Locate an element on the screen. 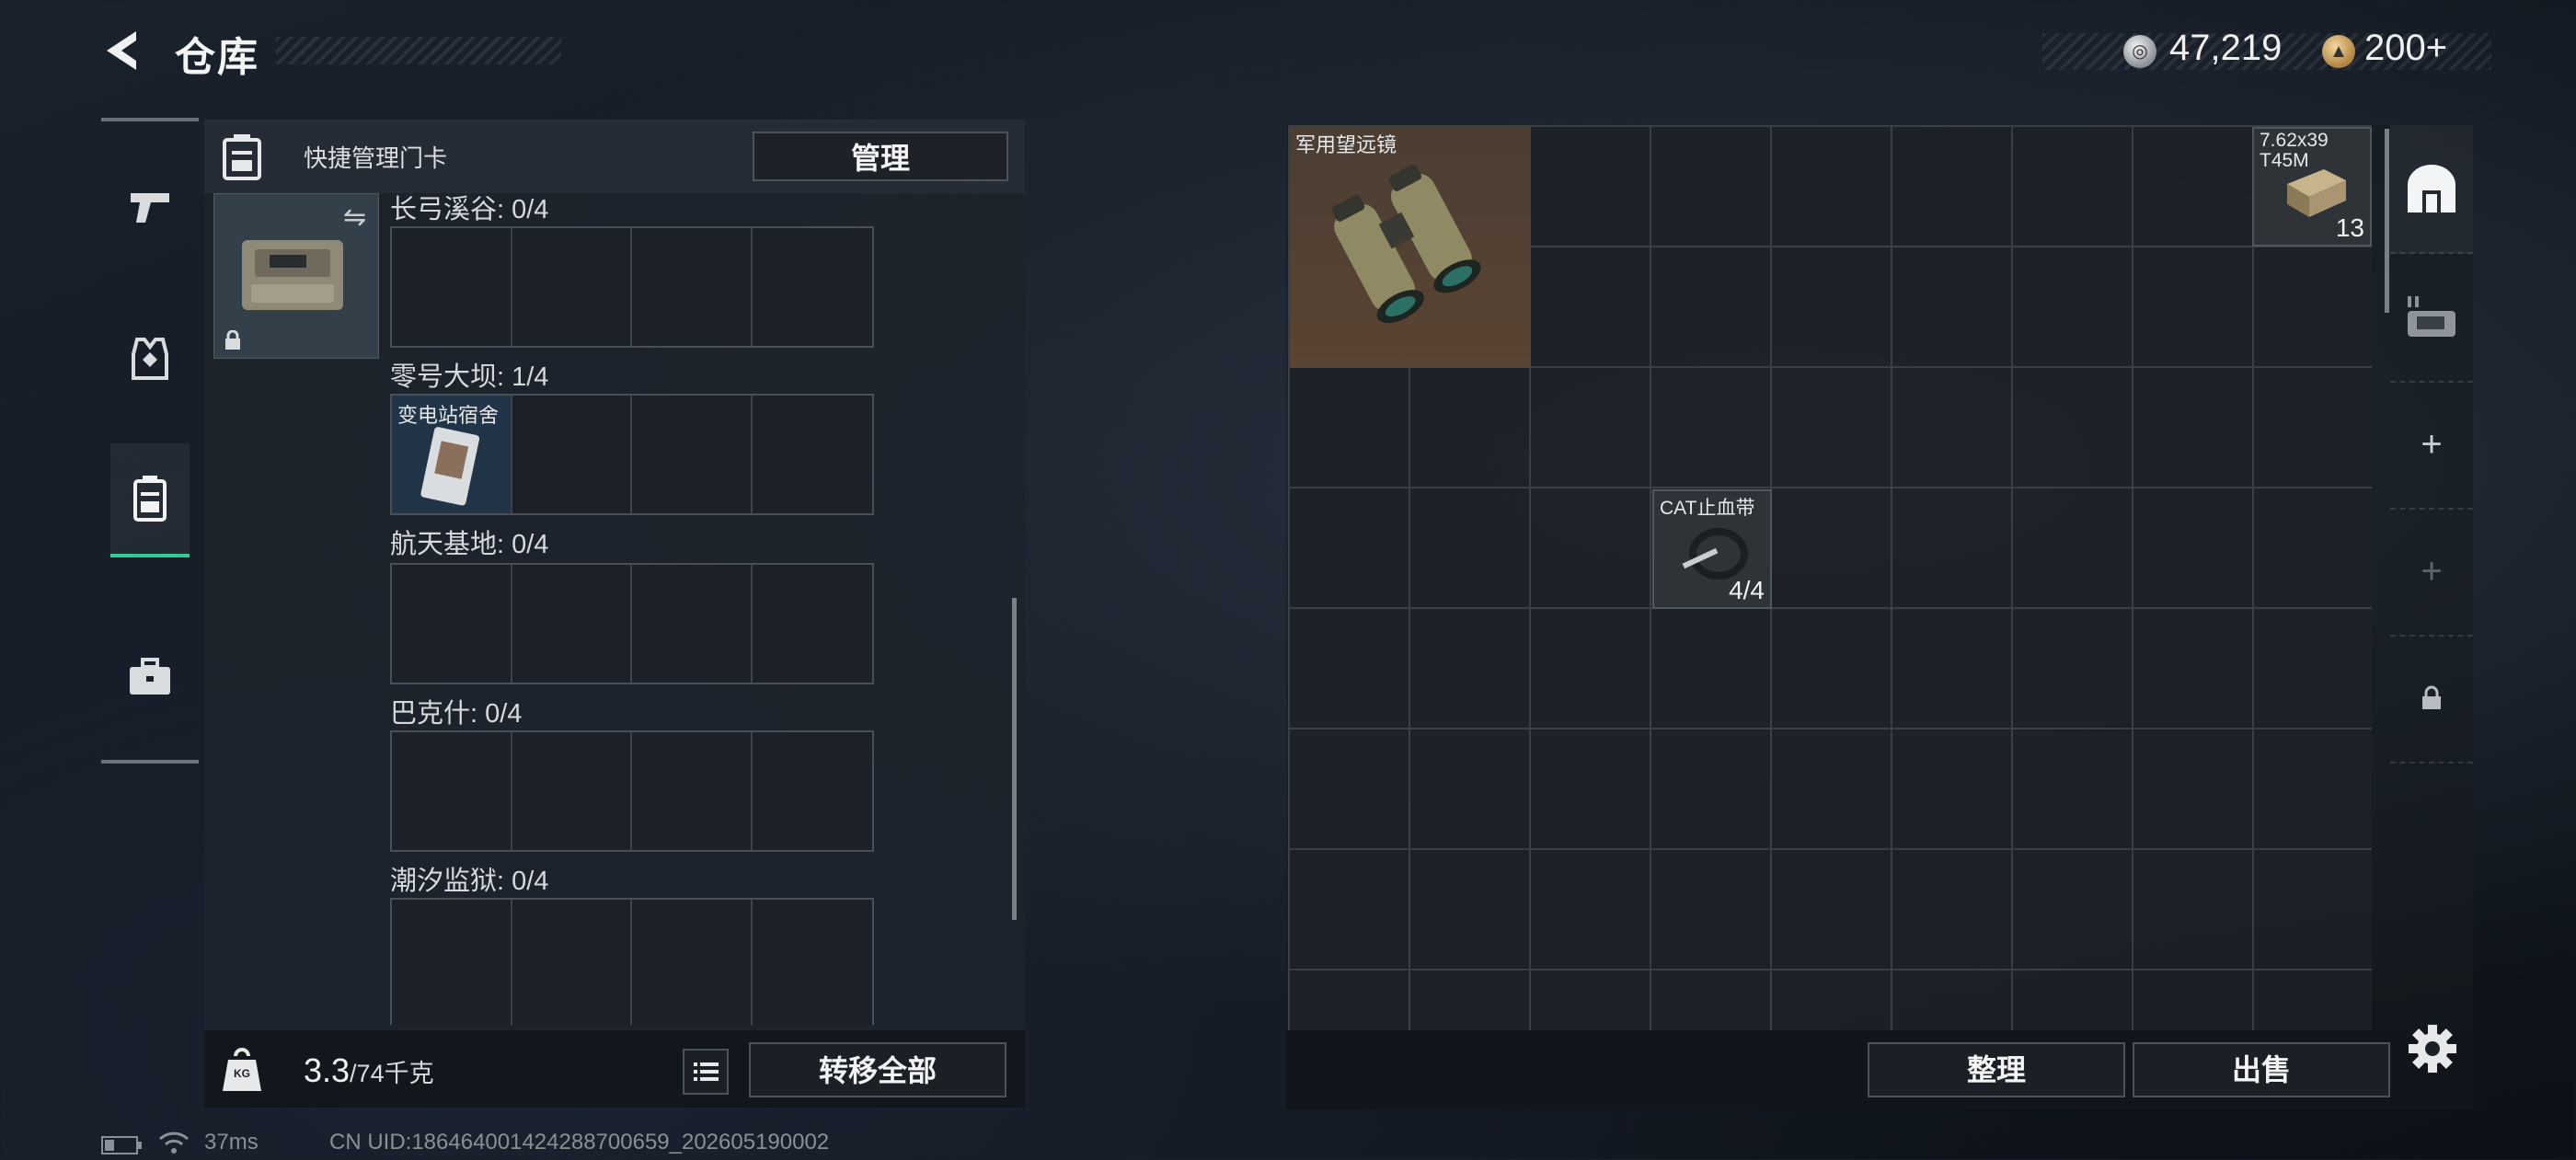 The width and height of the screenshot is (2576, 1160). settings-button is located at coordinates (2432, 1048).